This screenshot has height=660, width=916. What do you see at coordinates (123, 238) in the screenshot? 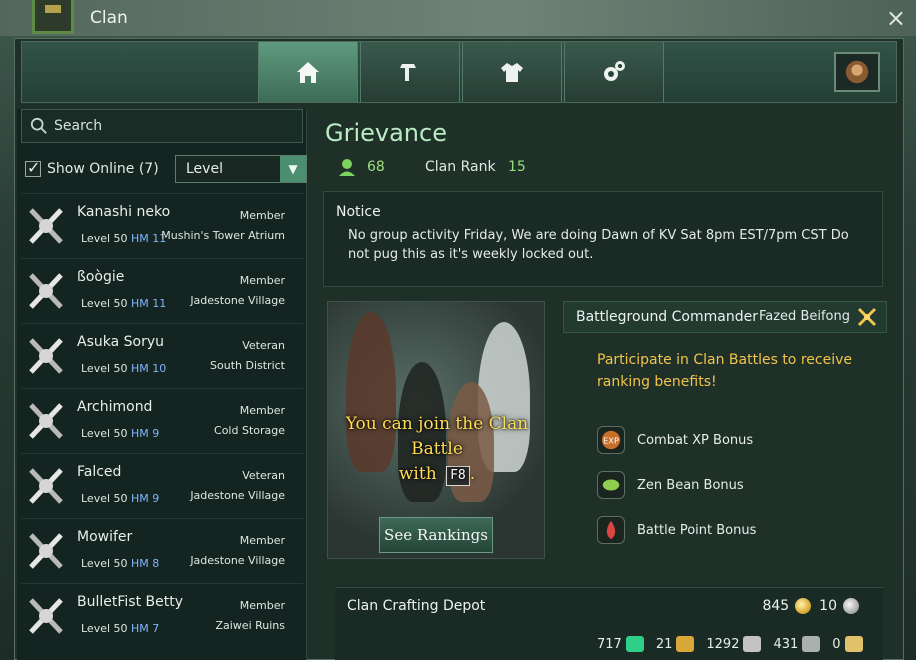
I see `member-level: Level 50 HM 11` at bounding box center [123, 238].